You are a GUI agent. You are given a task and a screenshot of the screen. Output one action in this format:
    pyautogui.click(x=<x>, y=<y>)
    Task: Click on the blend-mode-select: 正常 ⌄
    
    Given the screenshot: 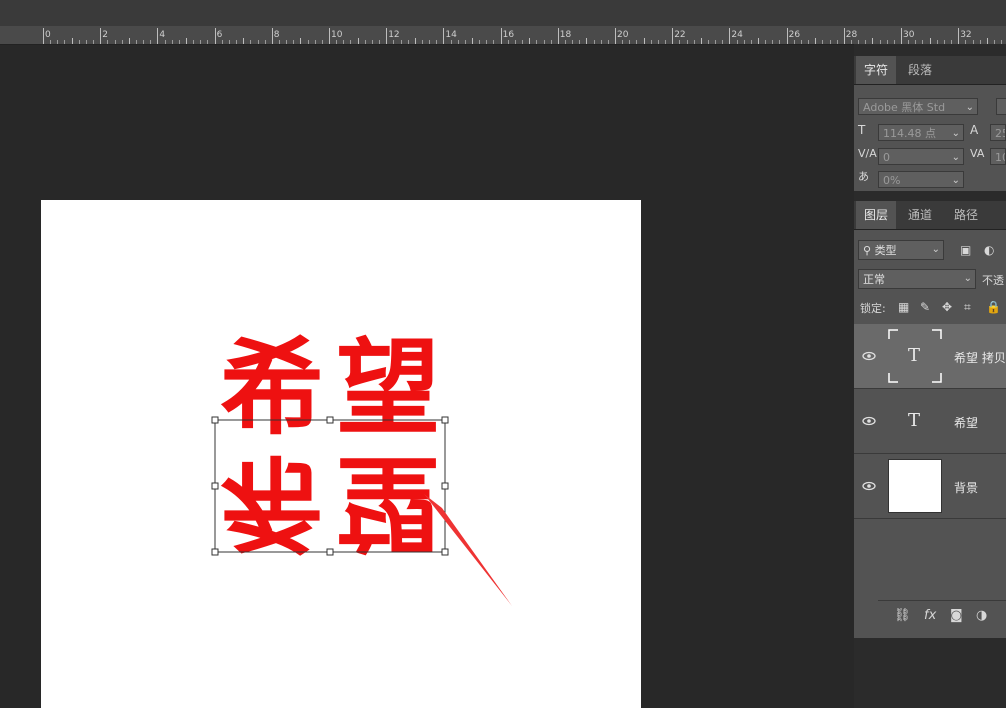 What is the action you would take?
    pyautogui.click(x=917, y=279)
    